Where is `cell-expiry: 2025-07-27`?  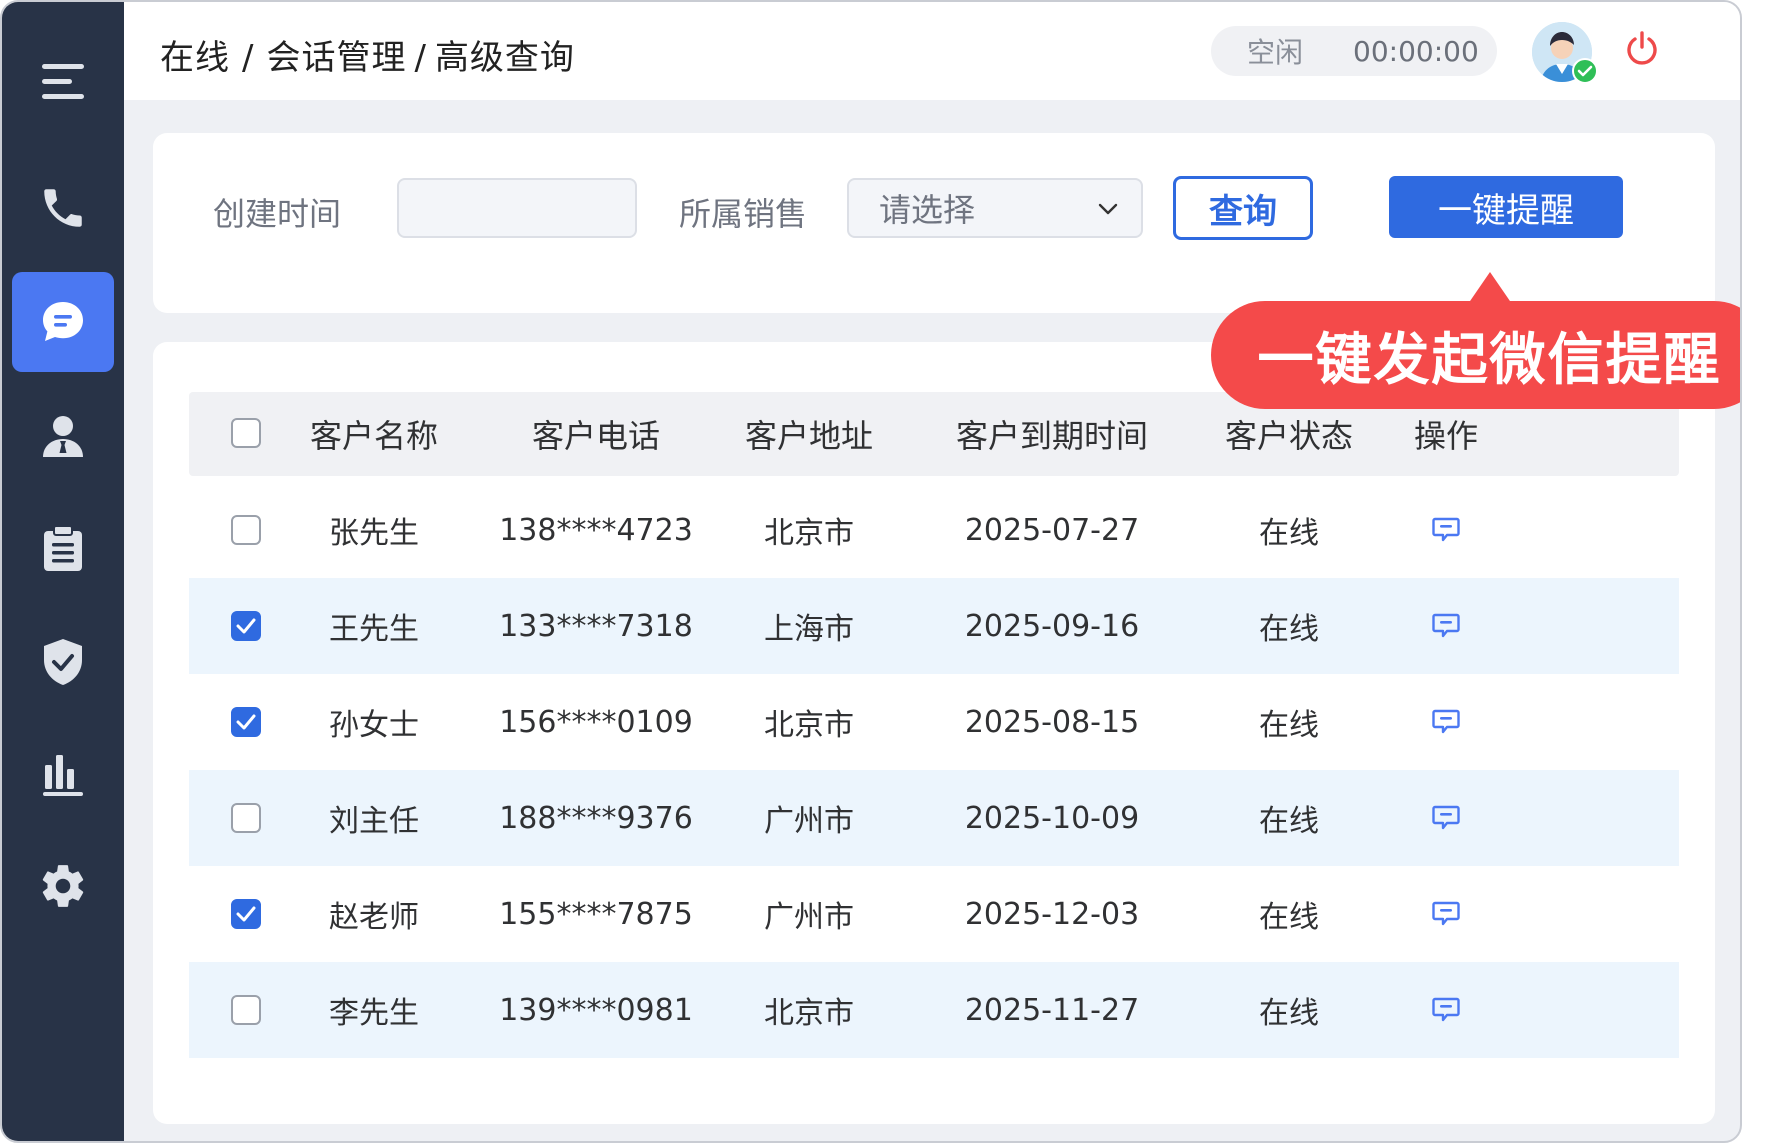 cell-expiry: 2025-07-27 is located at coordinates (1052, 530).